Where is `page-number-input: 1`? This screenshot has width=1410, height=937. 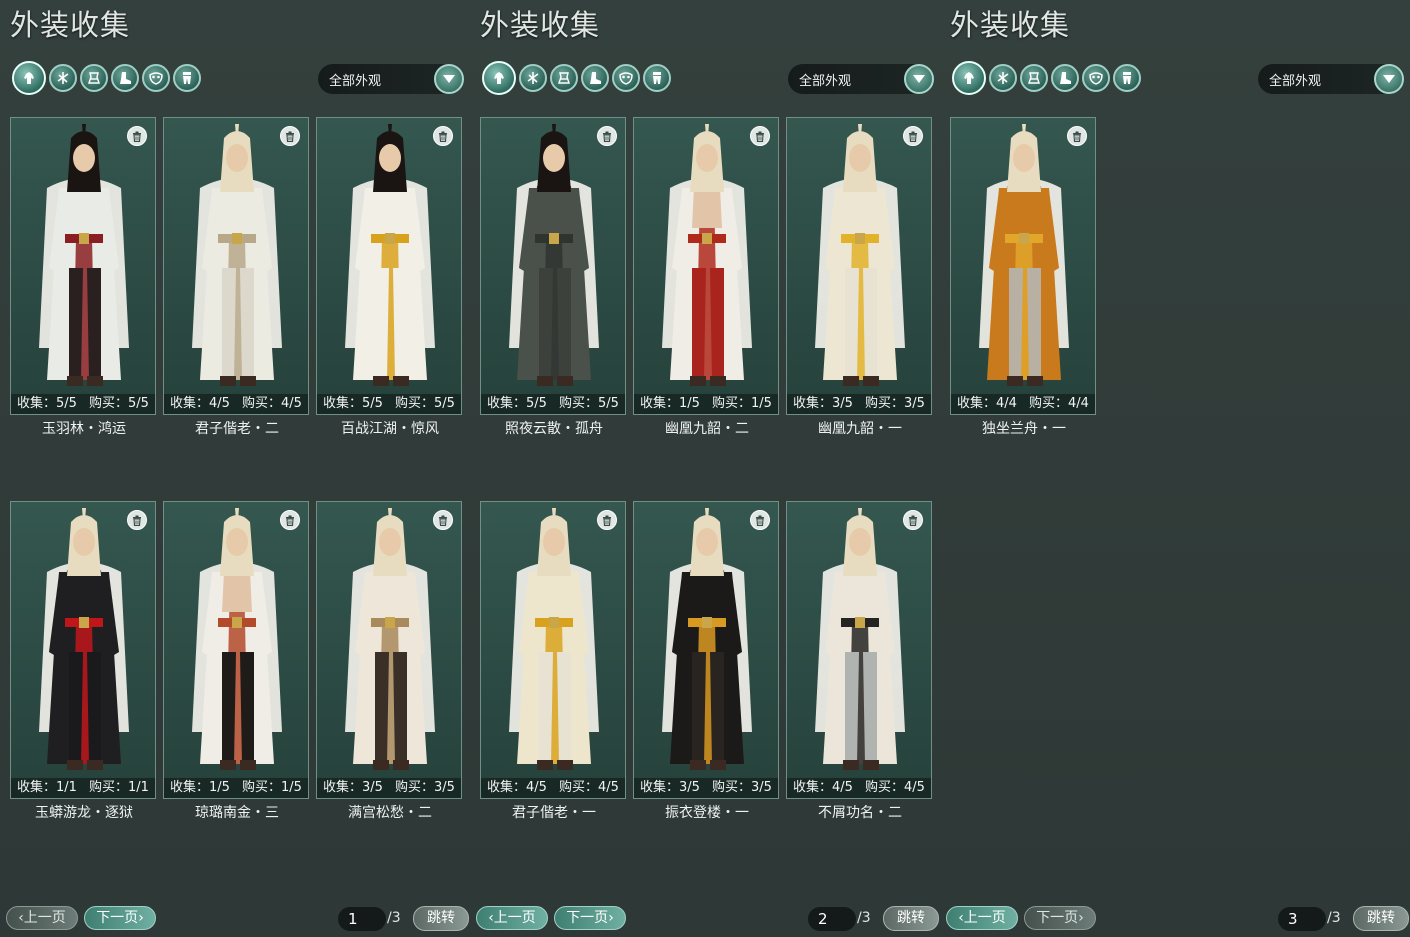
page-number-input: 1 is located at coordinates (362, 919).